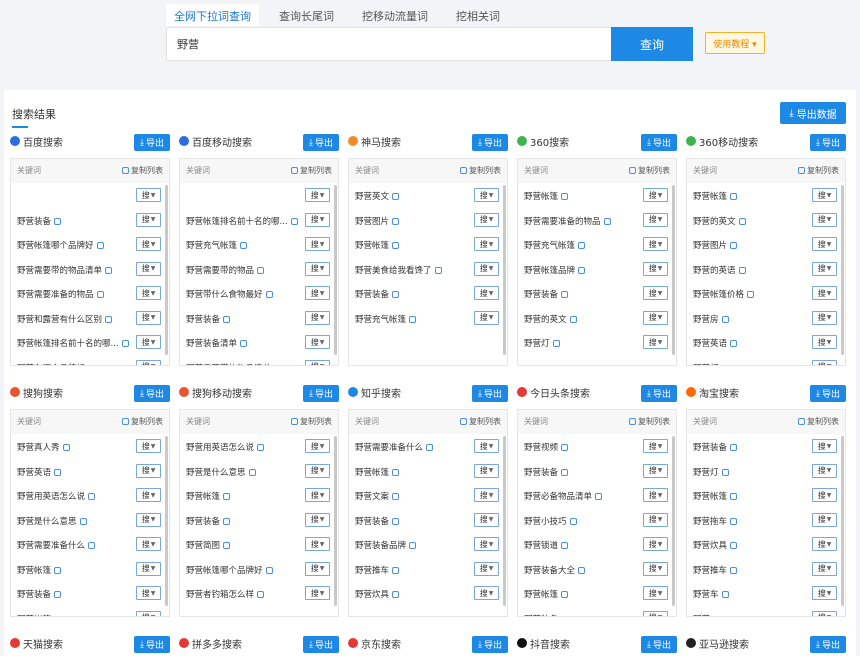  What do you see at coordinates (542, 343) in the screenshot?
I see `keyword-text: 野营灯` at bounding box center [542, 343].